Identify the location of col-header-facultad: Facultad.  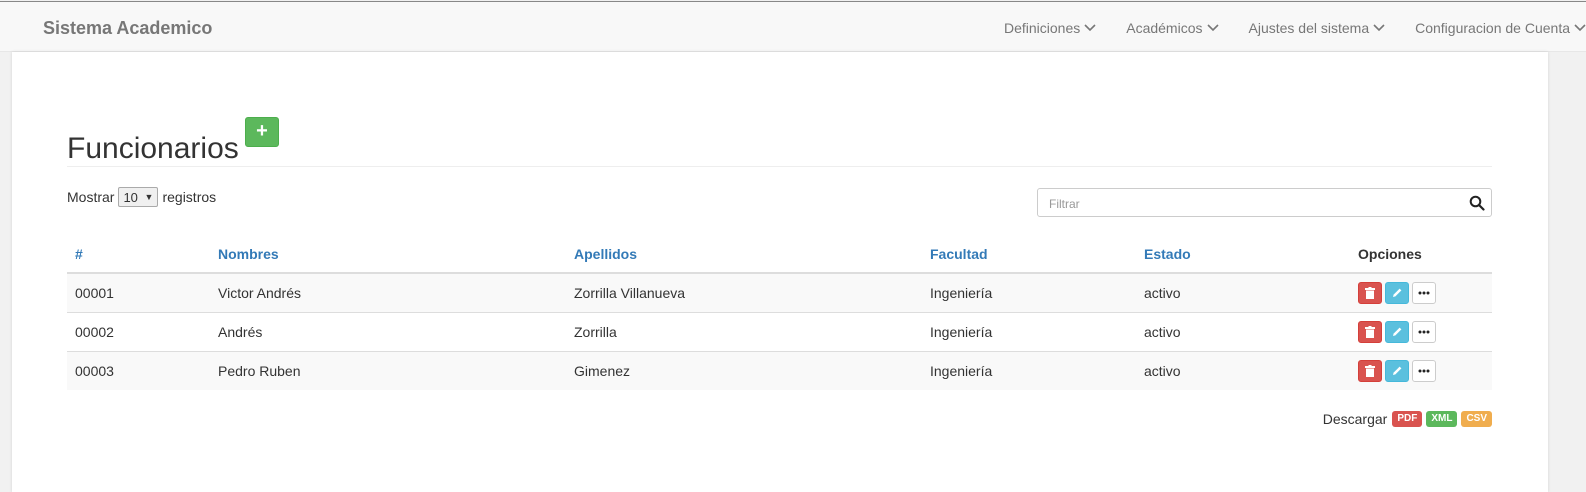
(1029, 254).